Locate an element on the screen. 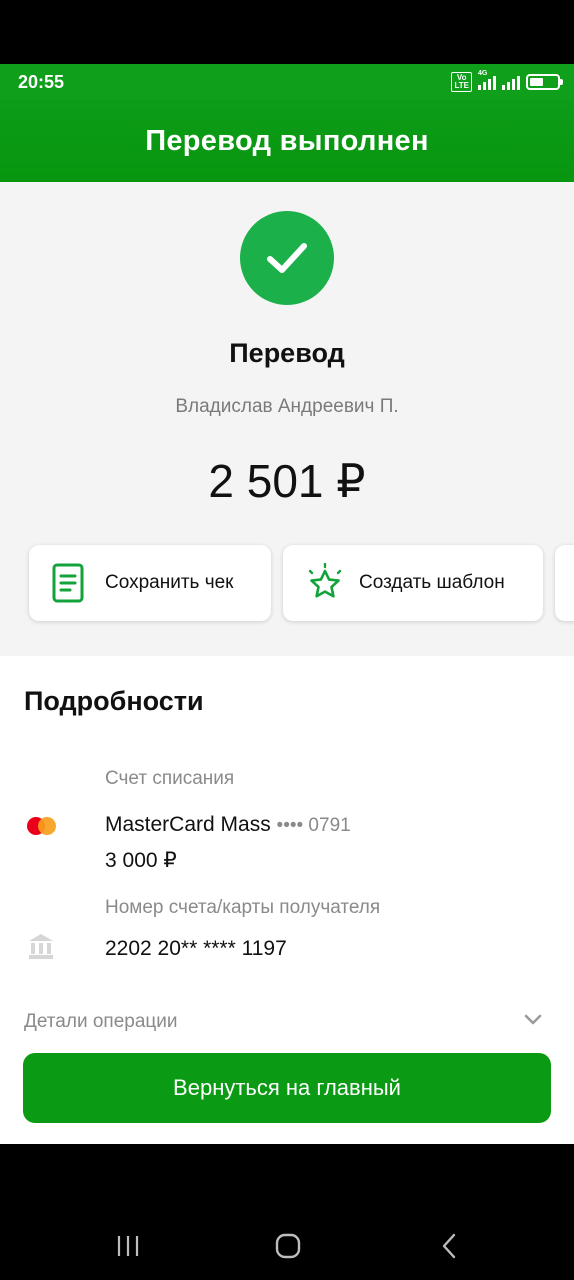 This screenshot has height=1280, width=574. recipient-name: Владислав Андреевич П. is located at coordinates (287, 406).